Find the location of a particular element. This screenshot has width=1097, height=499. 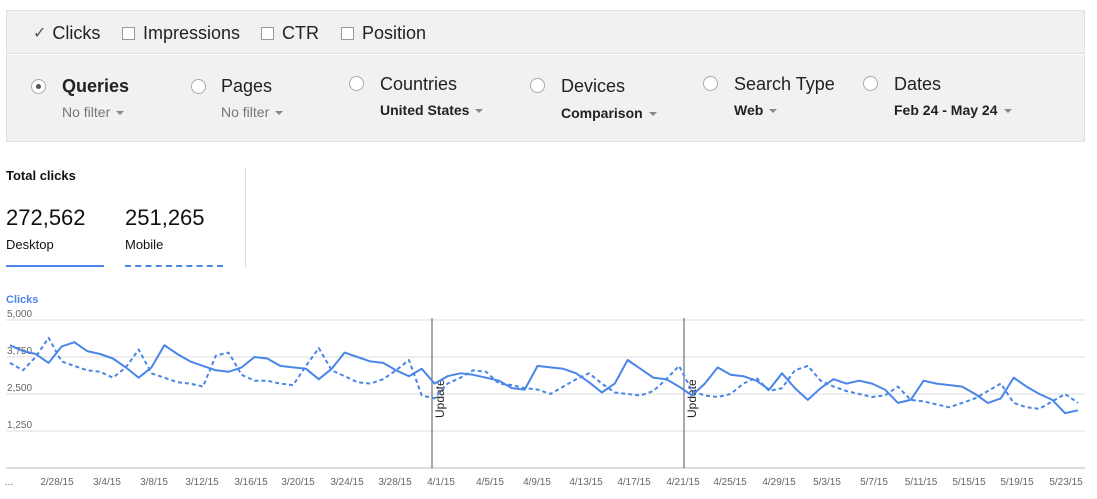

x-tick-label: 2/28/15 is located at coordinates (57, 482).